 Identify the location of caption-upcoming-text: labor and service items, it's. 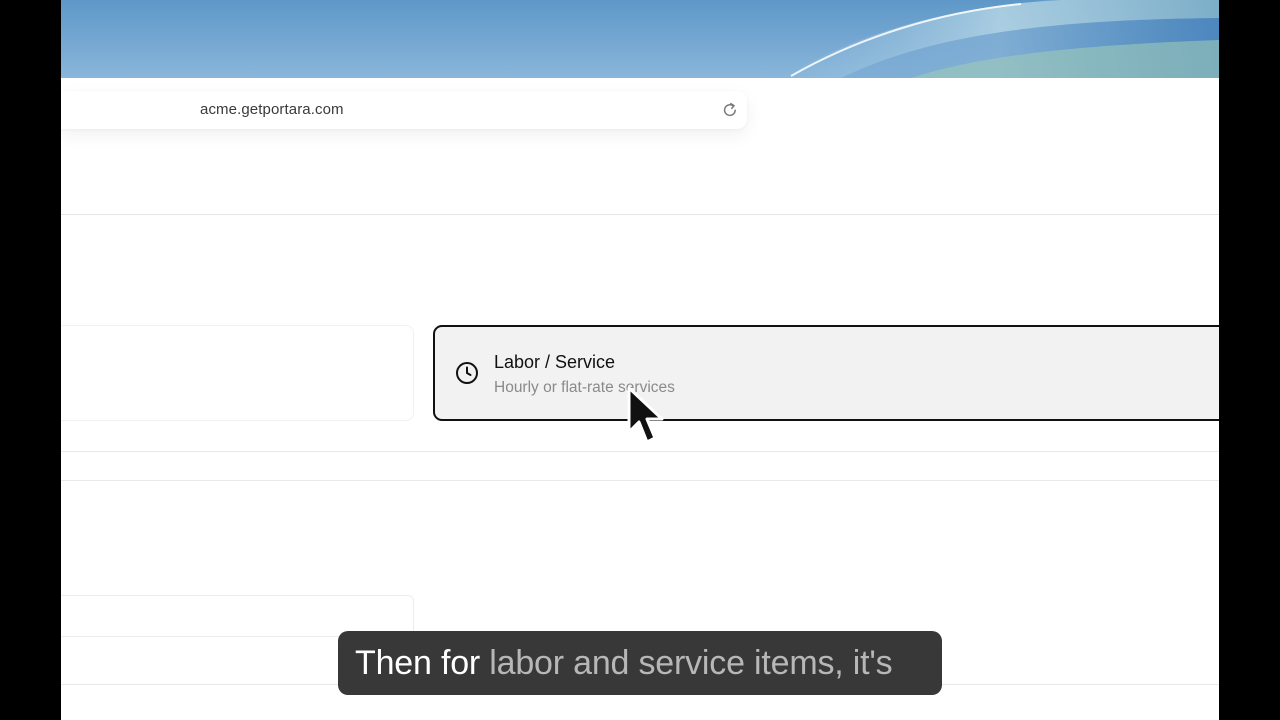
(691, 663).